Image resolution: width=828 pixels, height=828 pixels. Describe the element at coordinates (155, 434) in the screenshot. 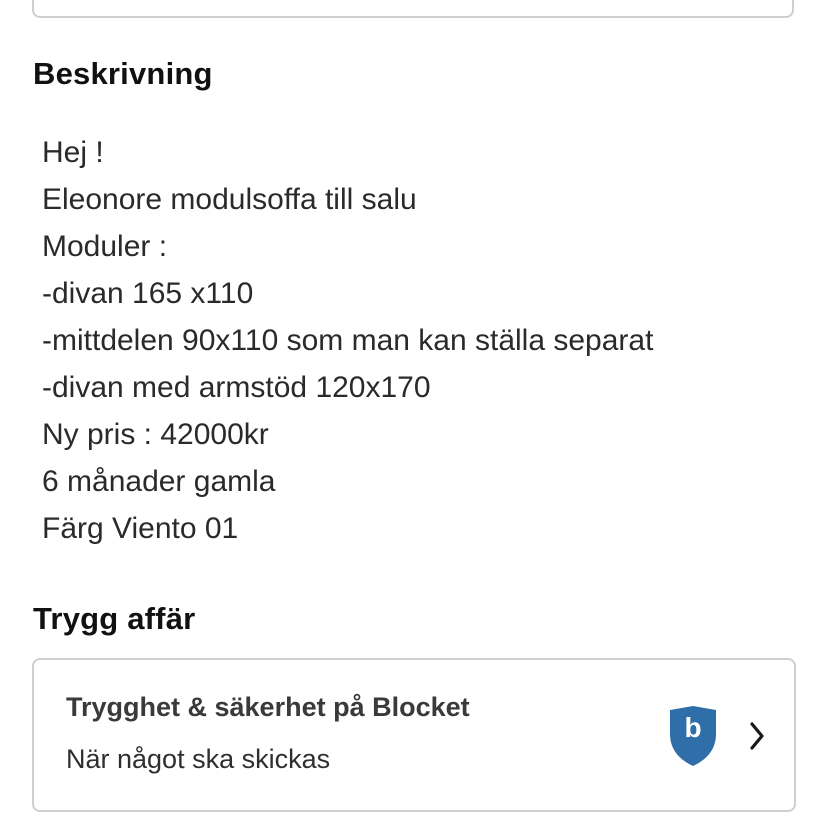

I see `description-line: Ny pris : 42000kr` at that location.